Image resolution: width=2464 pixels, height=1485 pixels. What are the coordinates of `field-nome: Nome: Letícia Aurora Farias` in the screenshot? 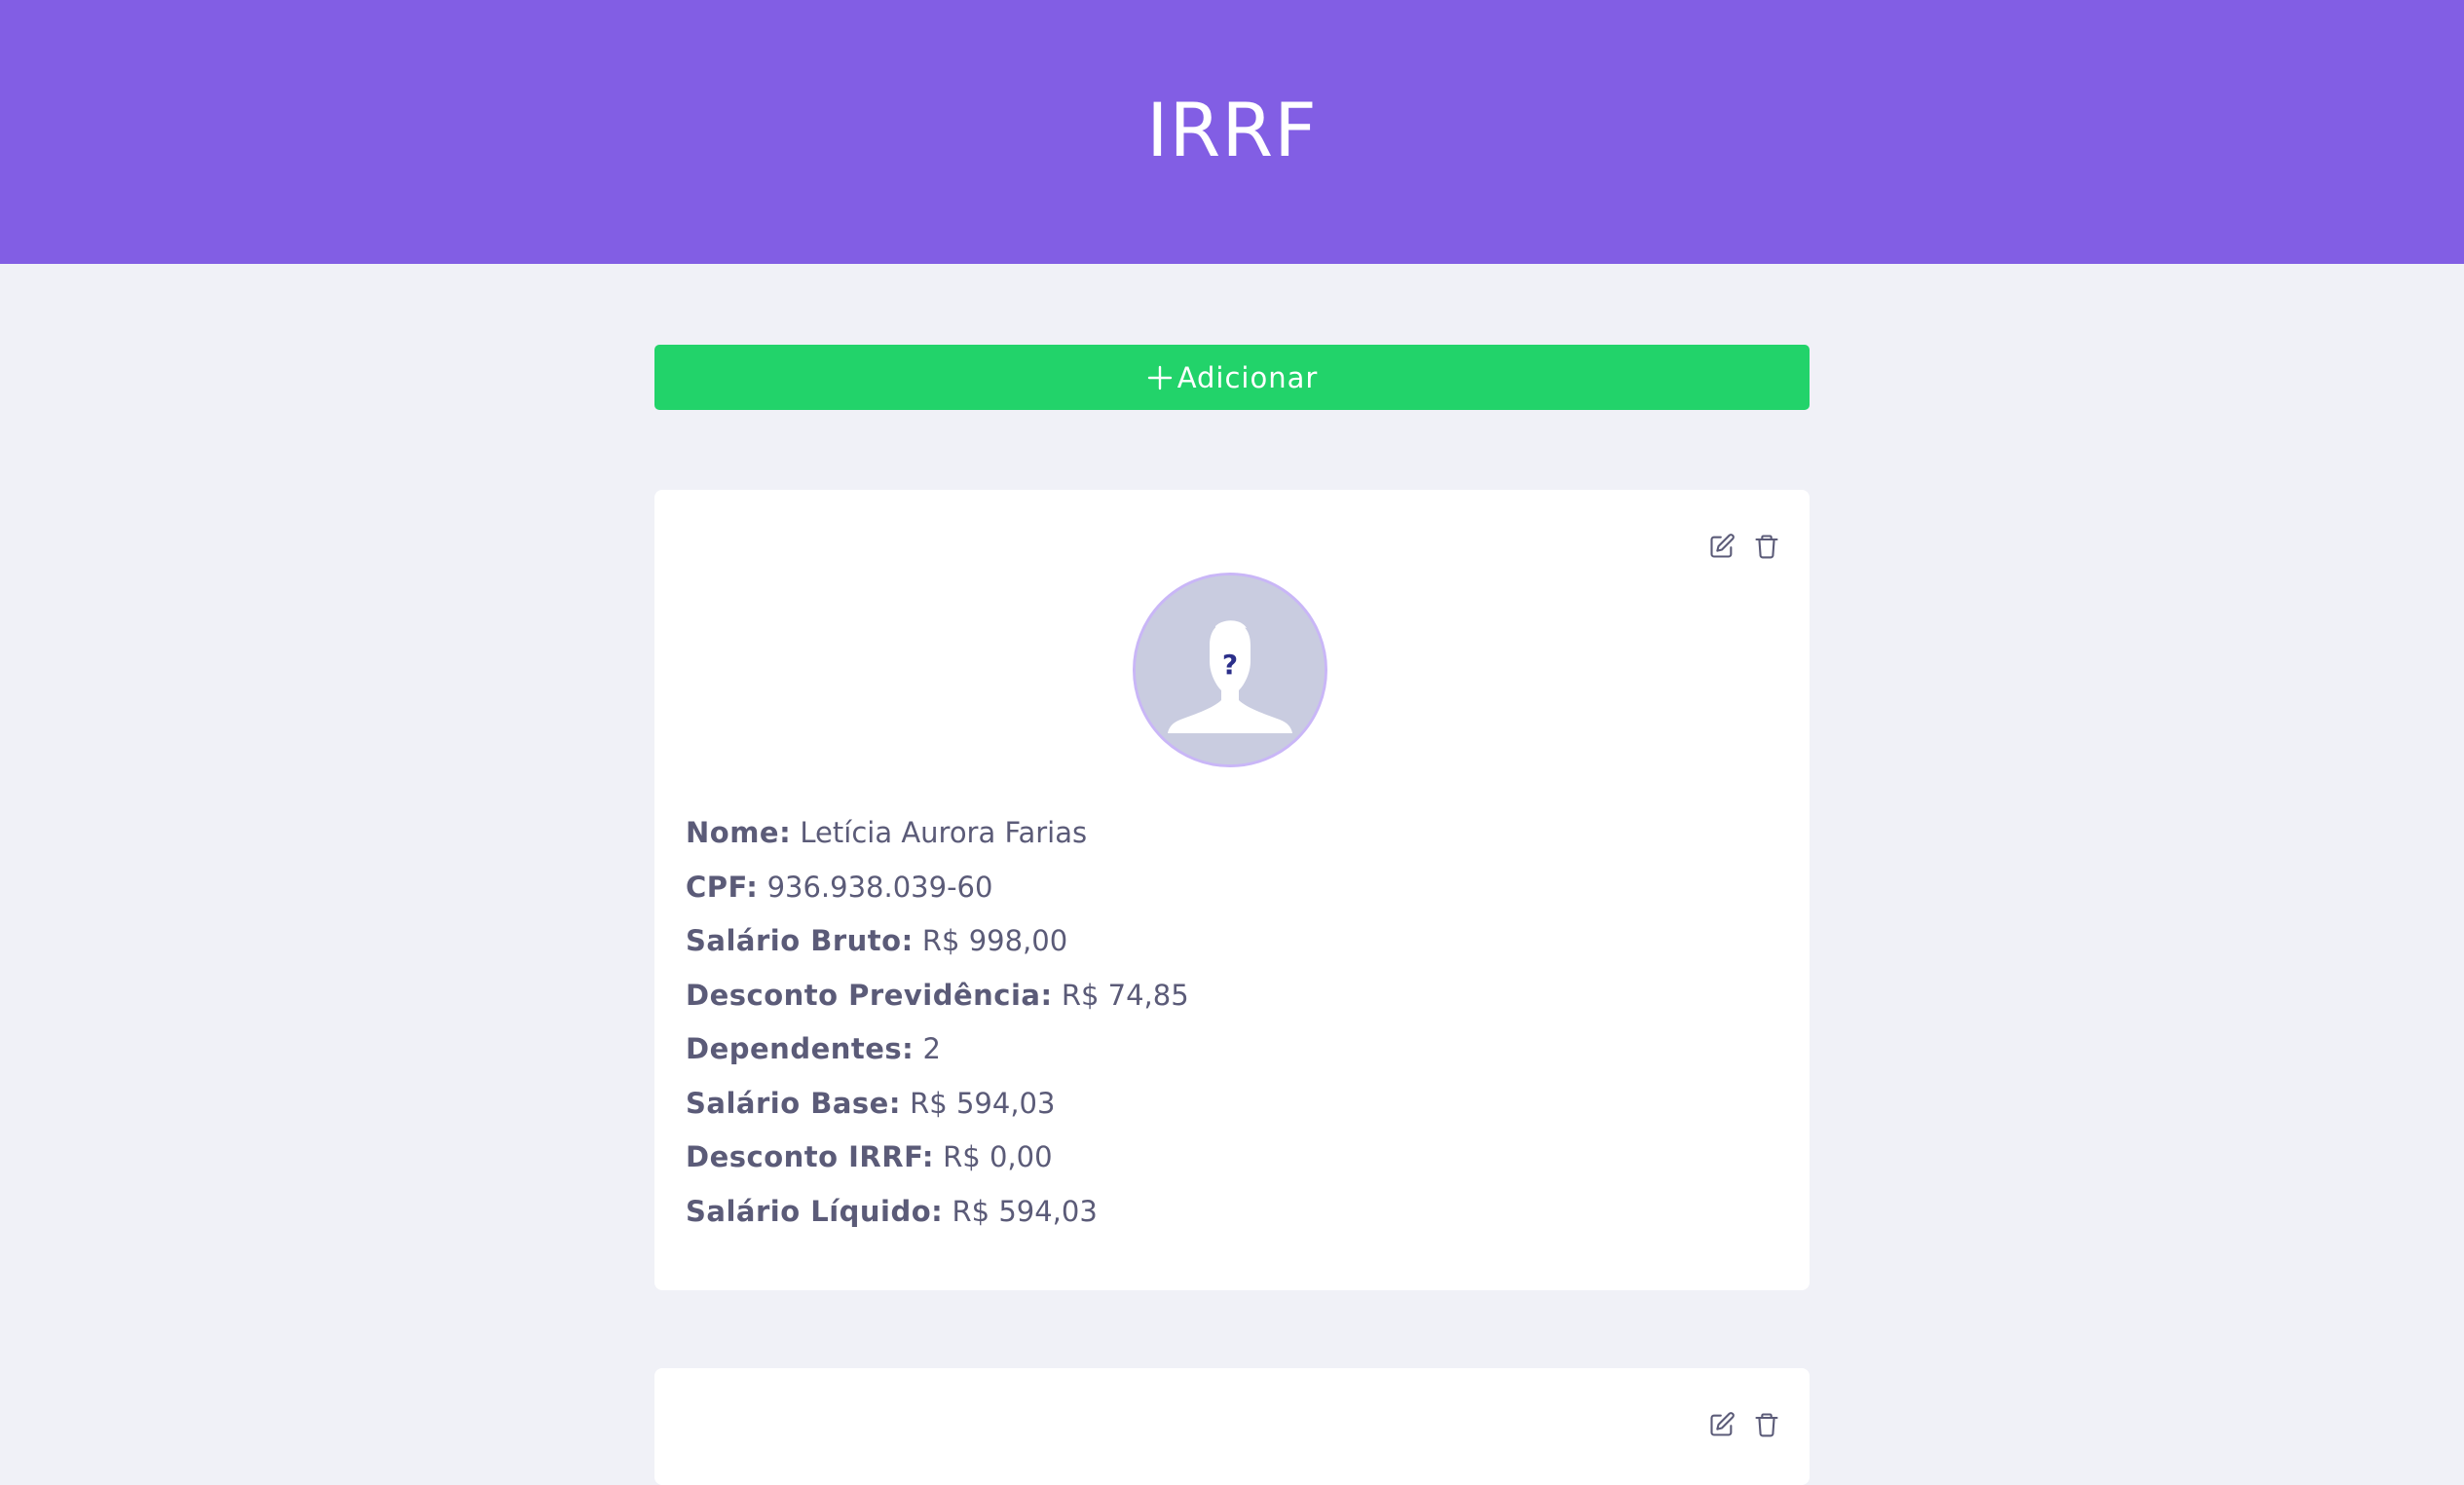 It's located at (1232, 834).